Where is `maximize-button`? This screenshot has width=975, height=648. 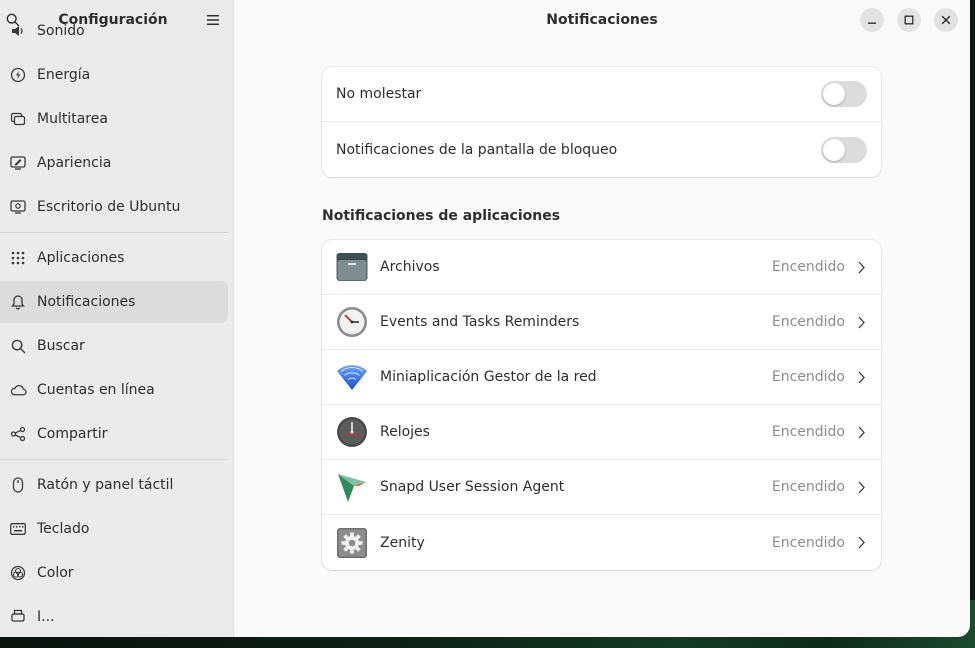
maximize-button is located at coordinates (909, 20).